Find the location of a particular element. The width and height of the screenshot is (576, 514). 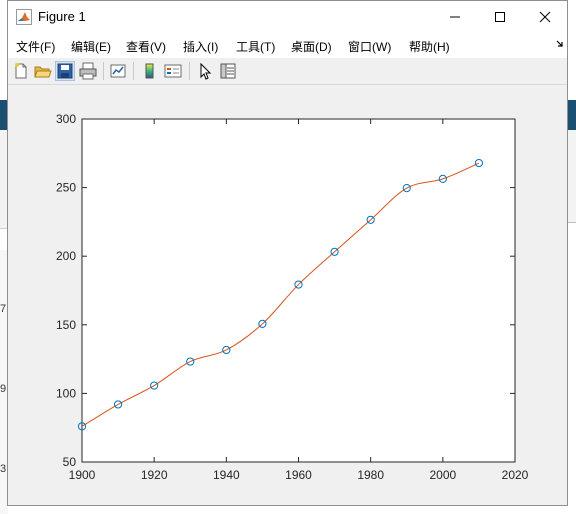

dock-figure-icon is located at coordinates (560, 44).